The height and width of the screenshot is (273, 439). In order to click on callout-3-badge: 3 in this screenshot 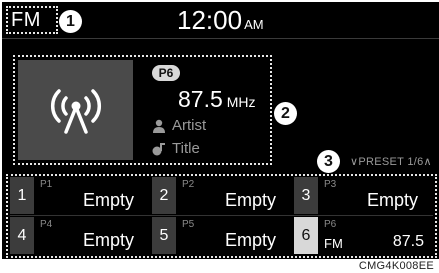, I will do `click(328, 161)`.